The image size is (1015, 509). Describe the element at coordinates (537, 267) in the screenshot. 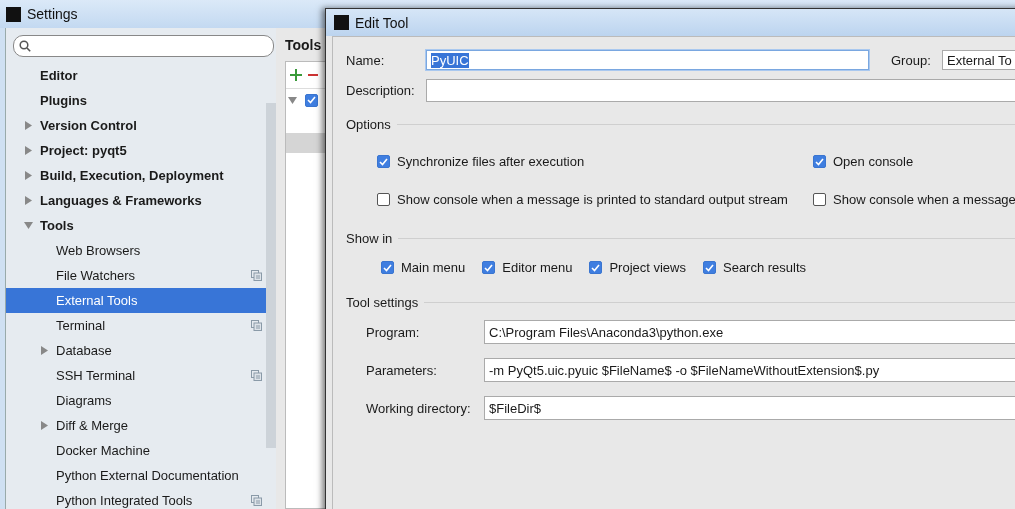

I see `checkbox-label: Editor menu` at that location.